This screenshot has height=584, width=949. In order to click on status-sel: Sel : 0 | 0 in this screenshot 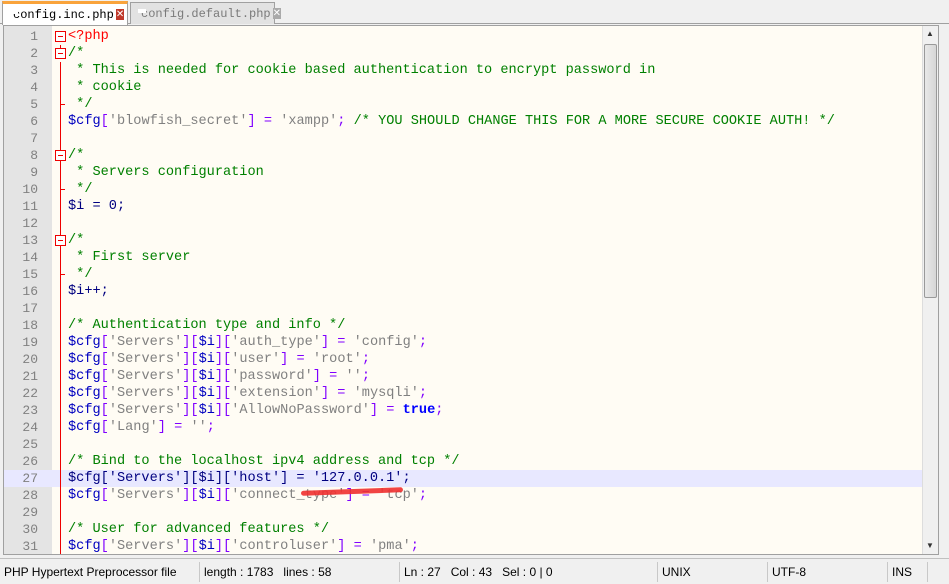, I will do `click(527, 572)`.